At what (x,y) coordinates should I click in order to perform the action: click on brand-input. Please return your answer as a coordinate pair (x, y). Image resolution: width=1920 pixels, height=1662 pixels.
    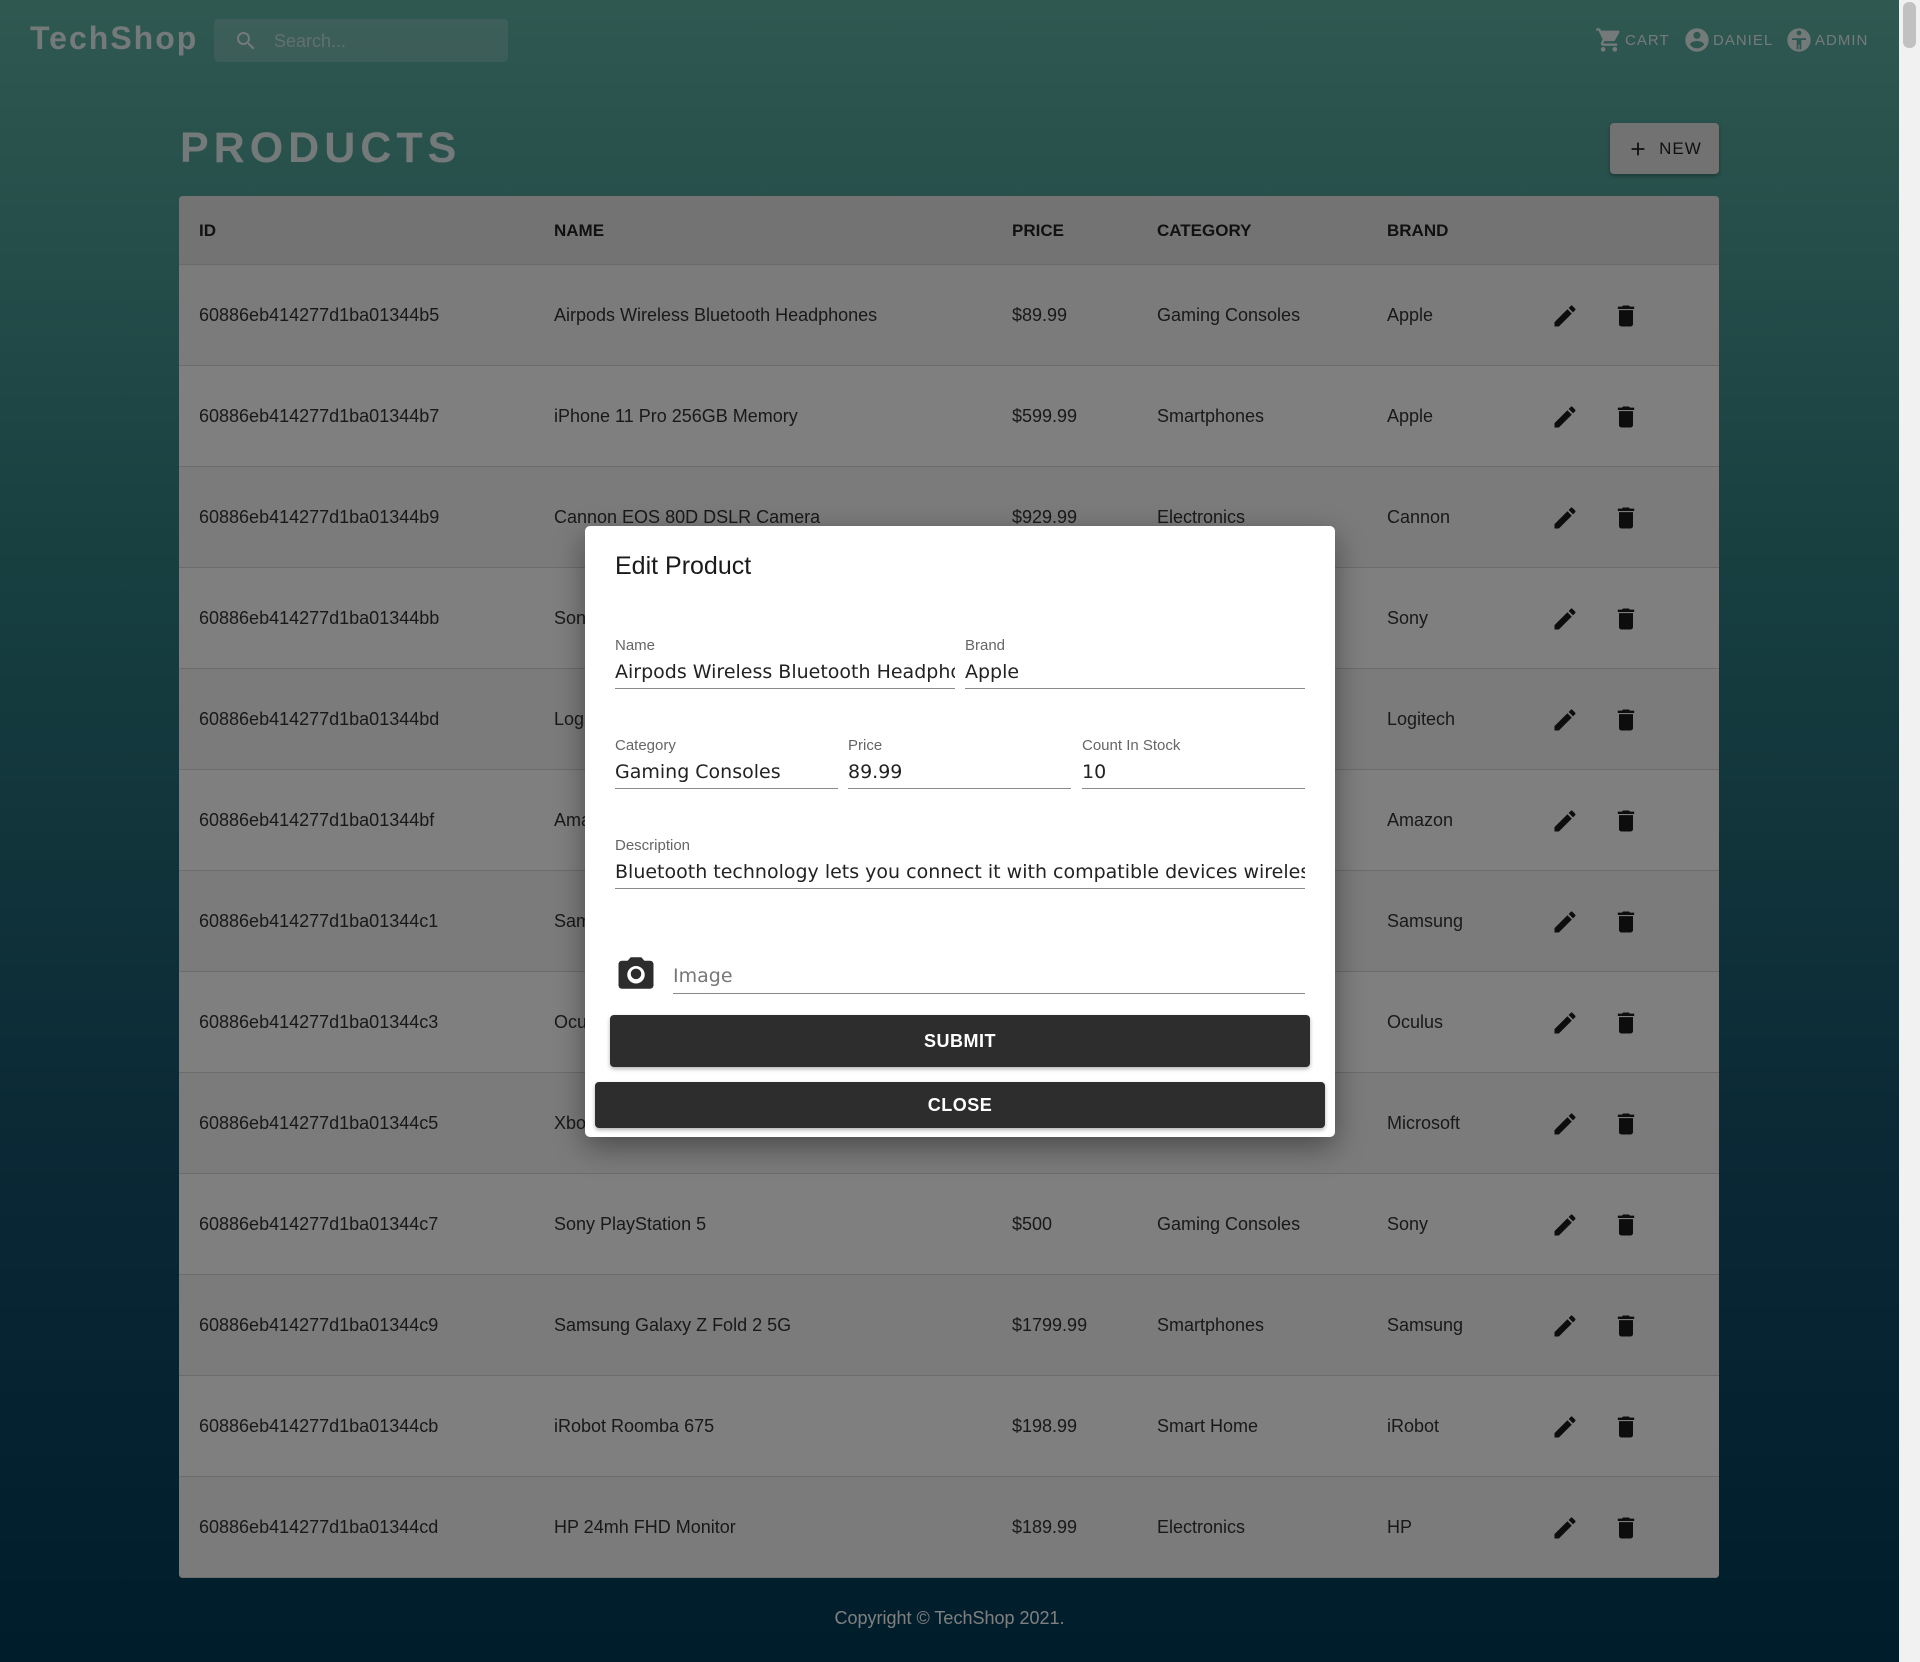
    Looking at the image, I should click on (1135, 672).